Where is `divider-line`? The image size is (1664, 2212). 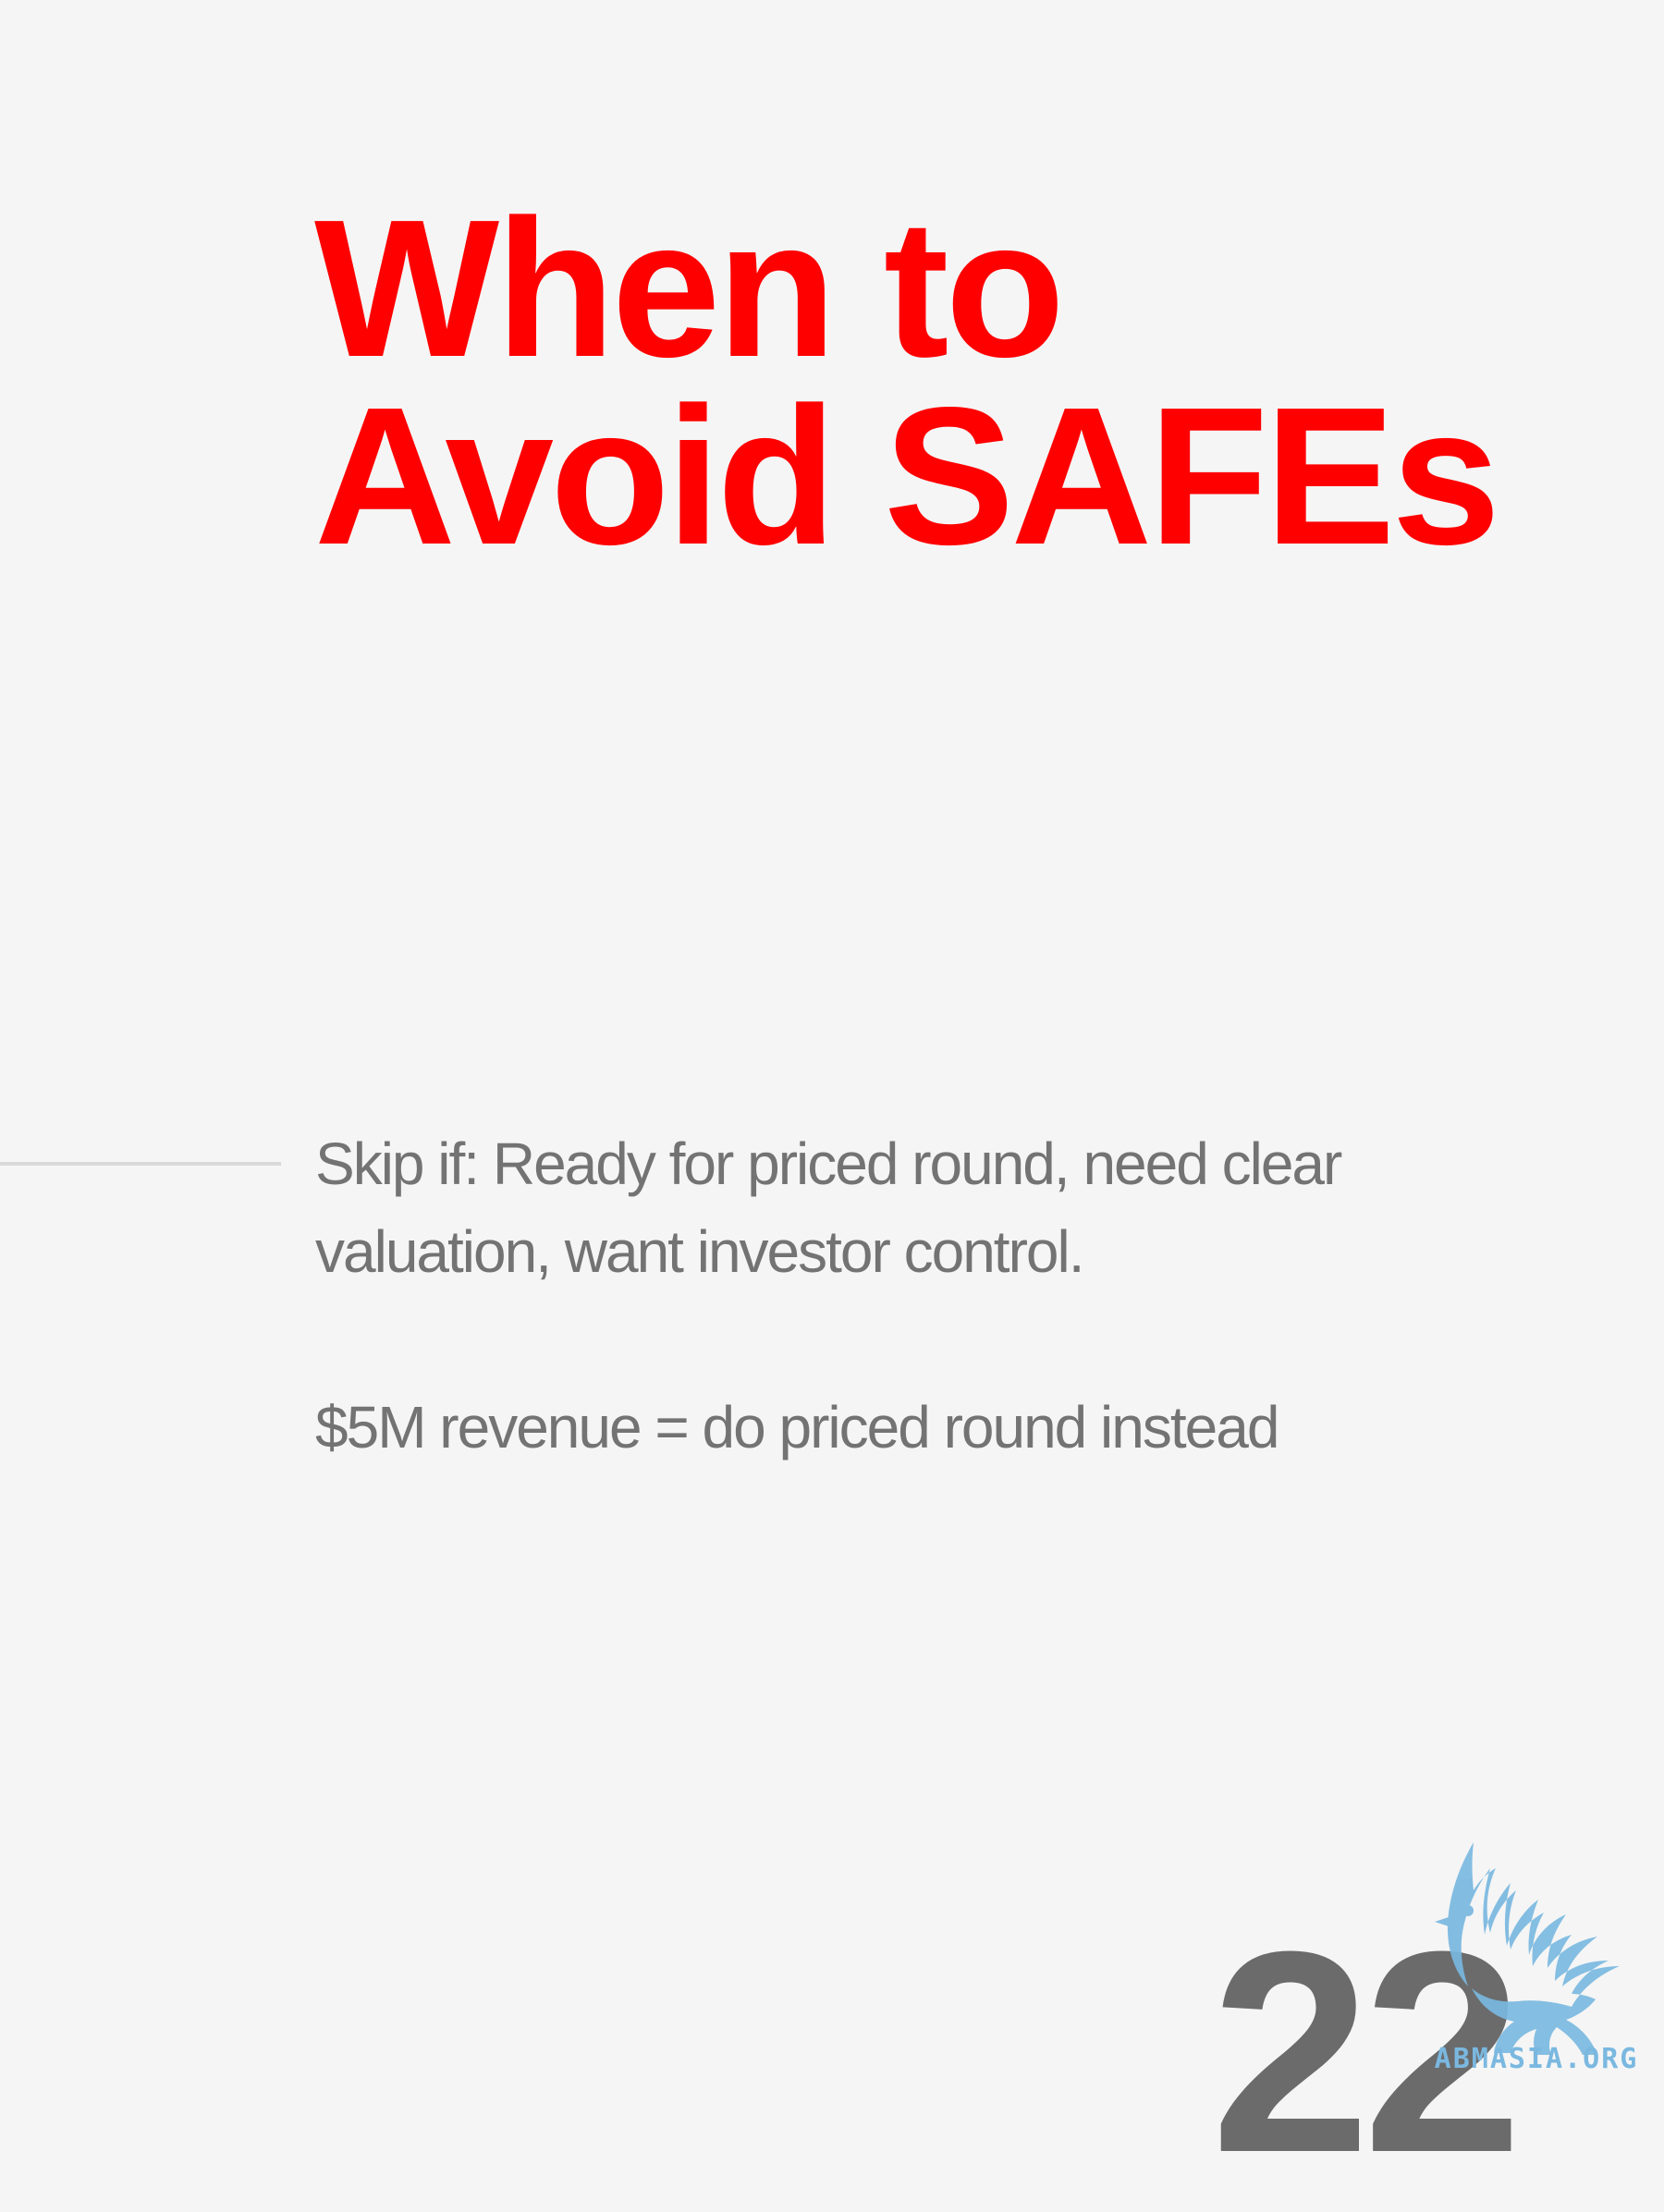
divider-line is located at coordinates (140, 1164).